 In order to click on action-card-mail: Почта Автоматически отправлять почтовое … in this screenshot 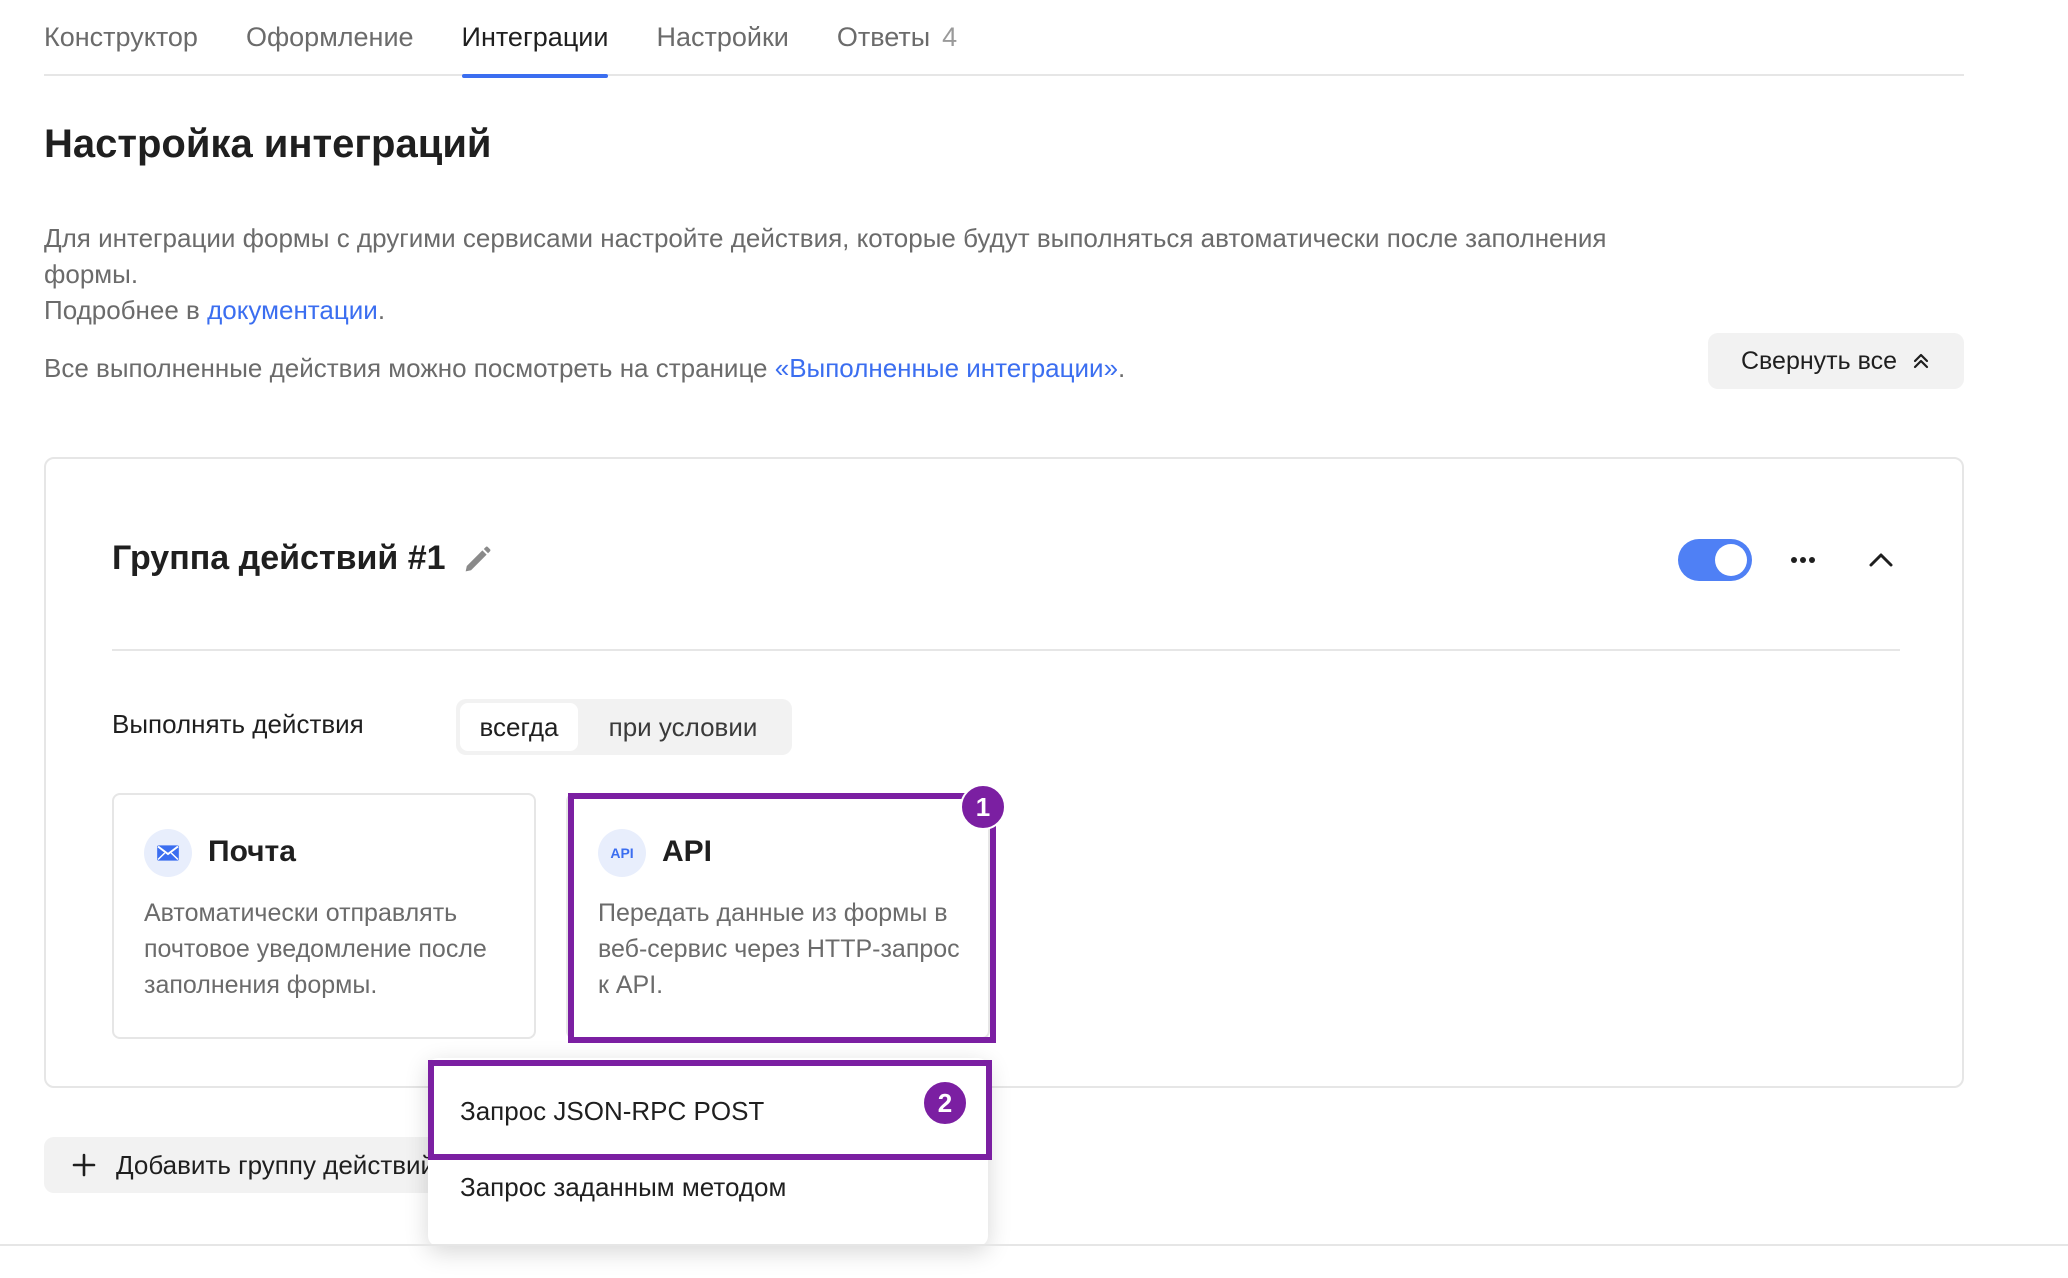, I will do `click(324, 916)`.